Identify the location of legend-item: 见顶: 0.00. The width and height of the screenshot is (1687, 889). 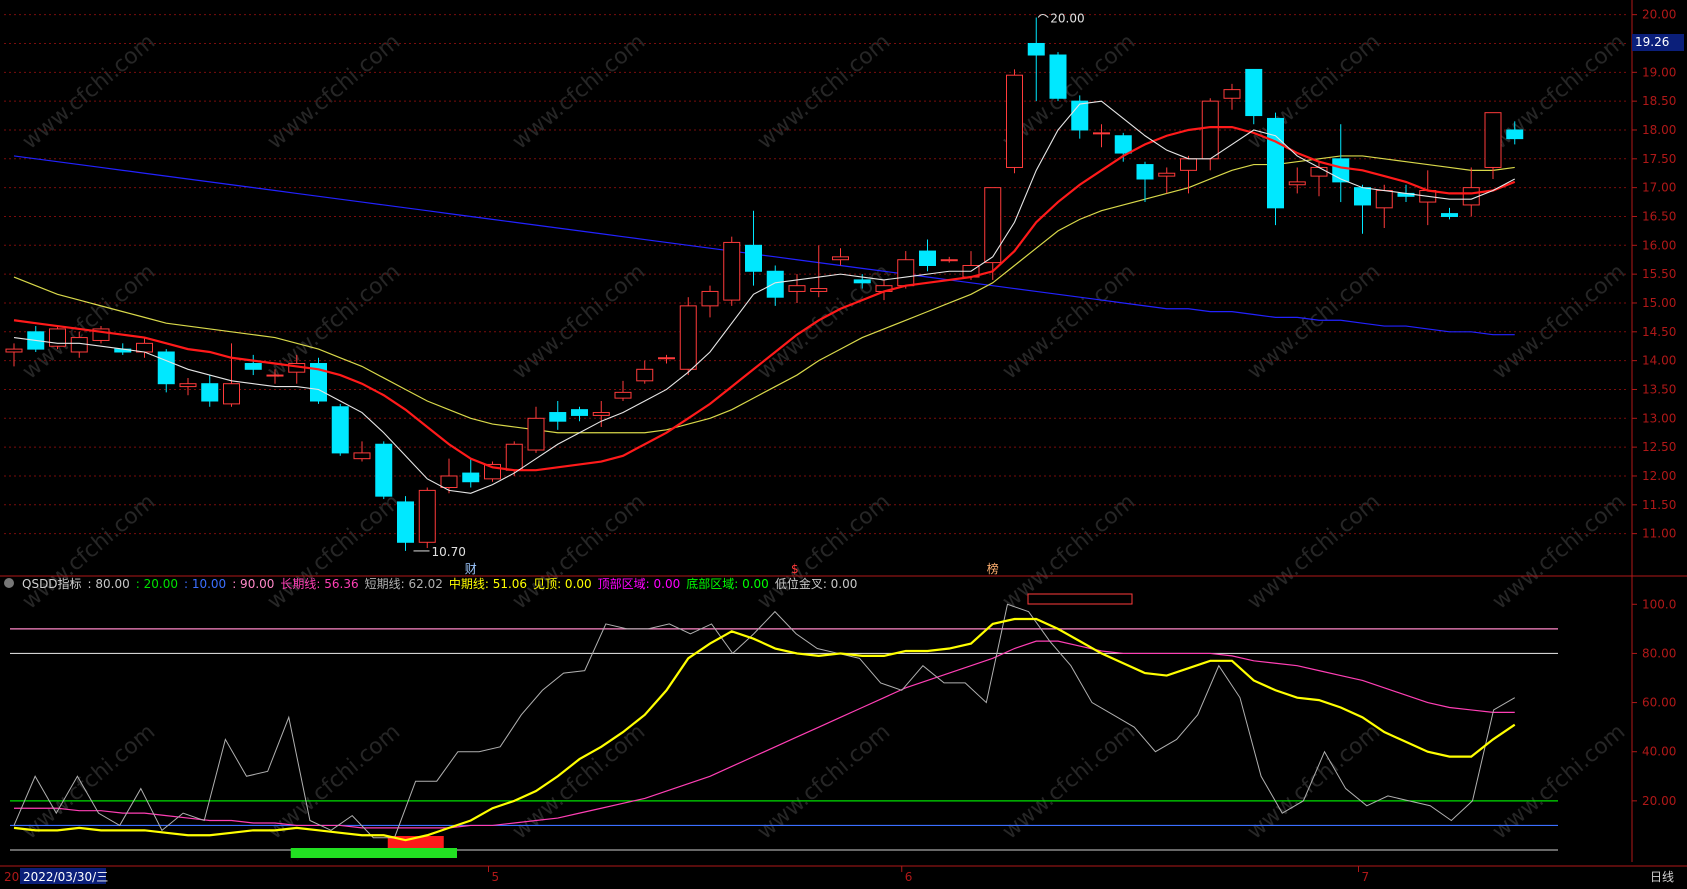
(562, 583).